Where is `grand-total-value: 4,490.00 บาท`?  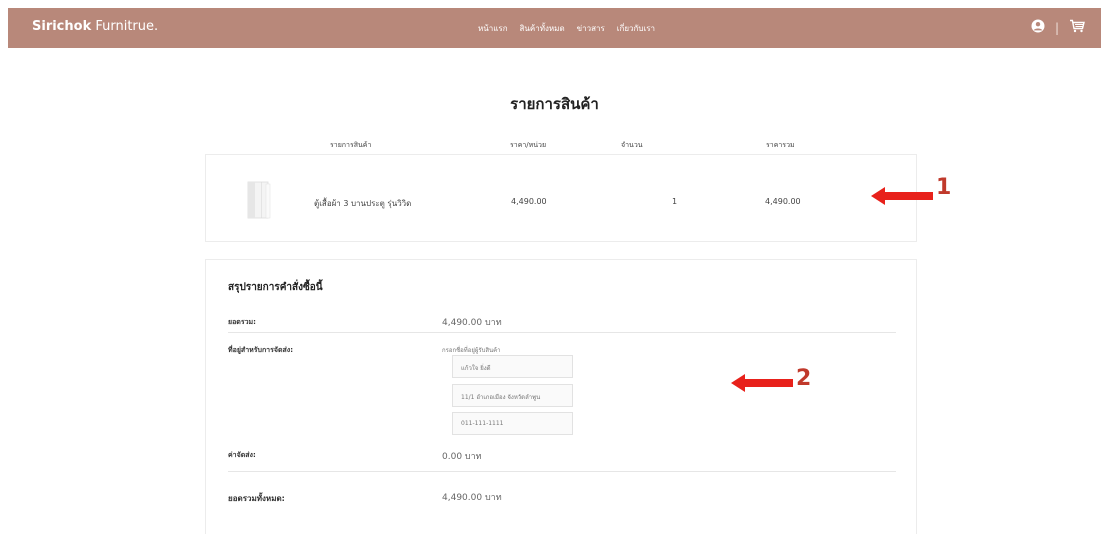 grand-total-value: 4,490.00 บาท is located at coordinates (472, 498).